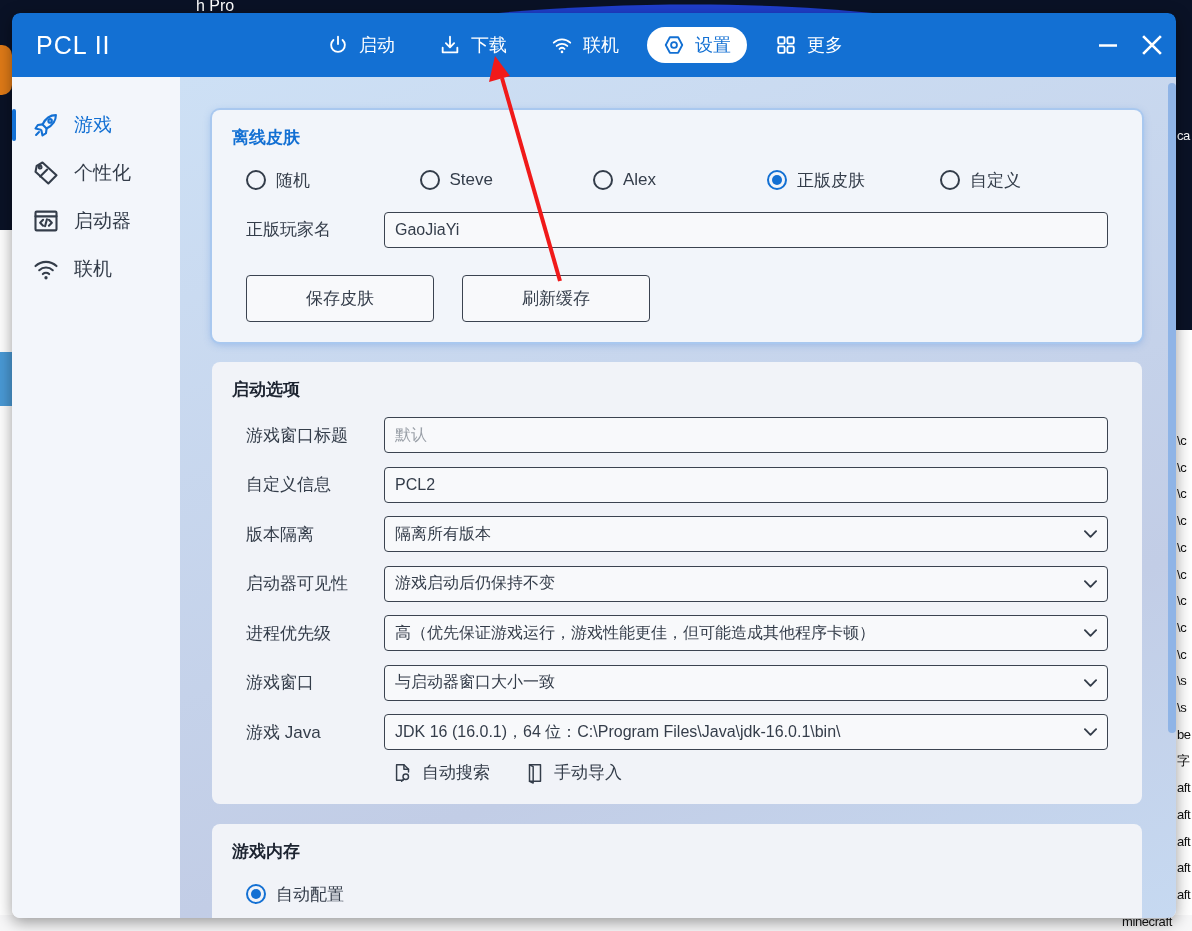  Describe the element at coordinates (830, 180) in the screenshot. I see `radio-label: 正版皮肤` at that location.